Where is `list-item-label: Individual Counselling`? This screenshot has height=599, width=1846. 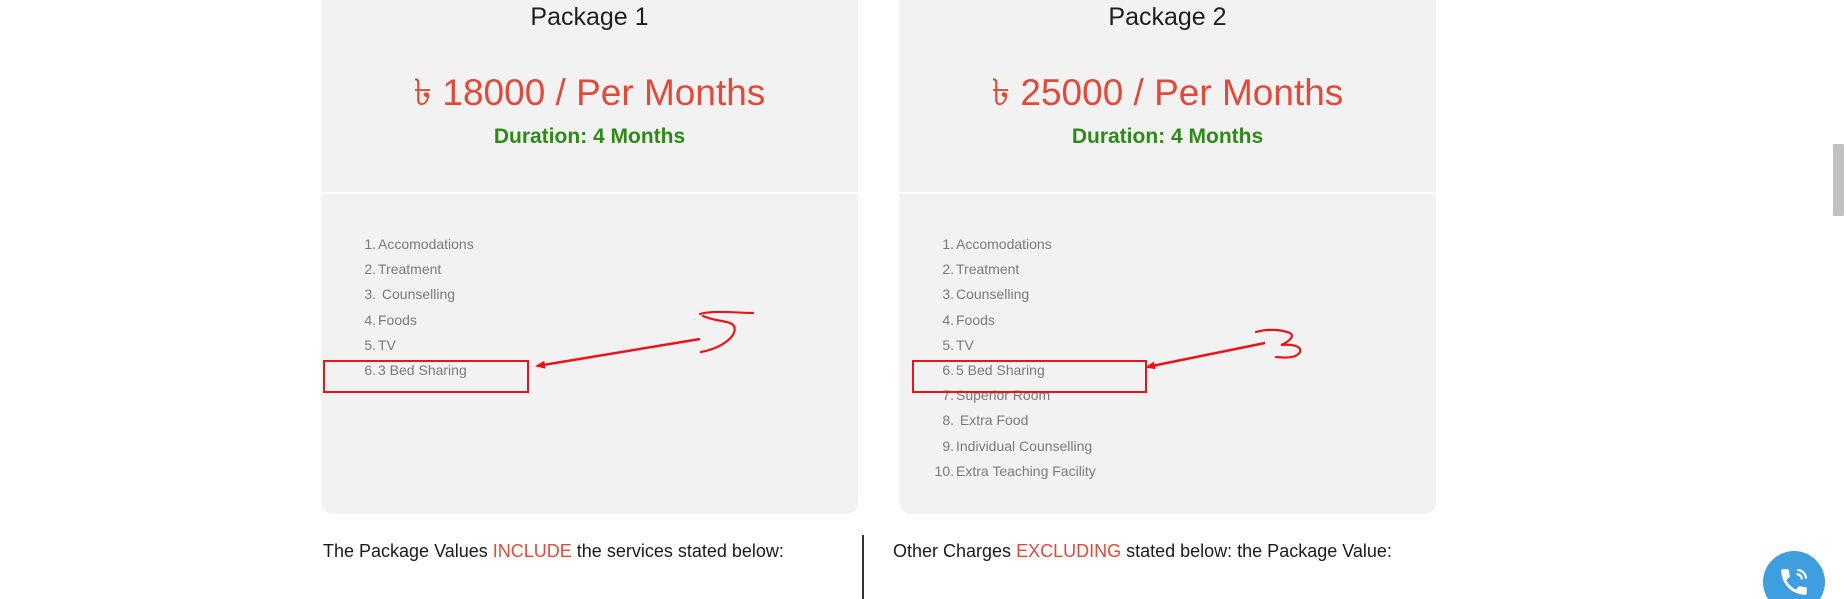 list-item-label: Individual Counselling is located at coordinates (1024, 445).